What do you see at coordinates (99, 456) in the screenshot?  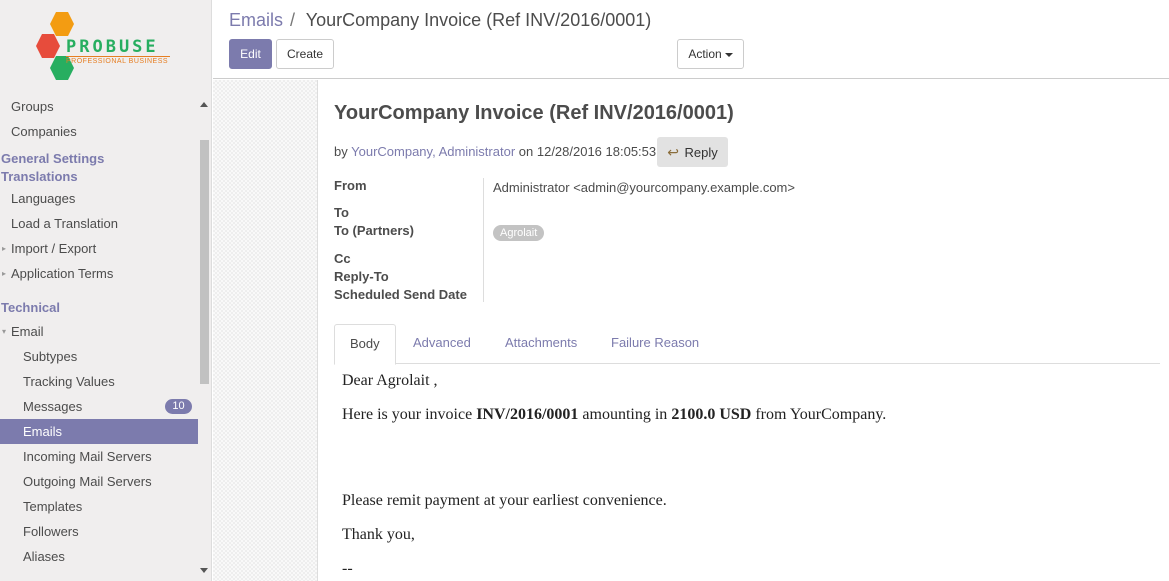 I see `sidebar-item-incoming-mail-servers: Incoming Mail Servers` at bounding box center [99, 456].